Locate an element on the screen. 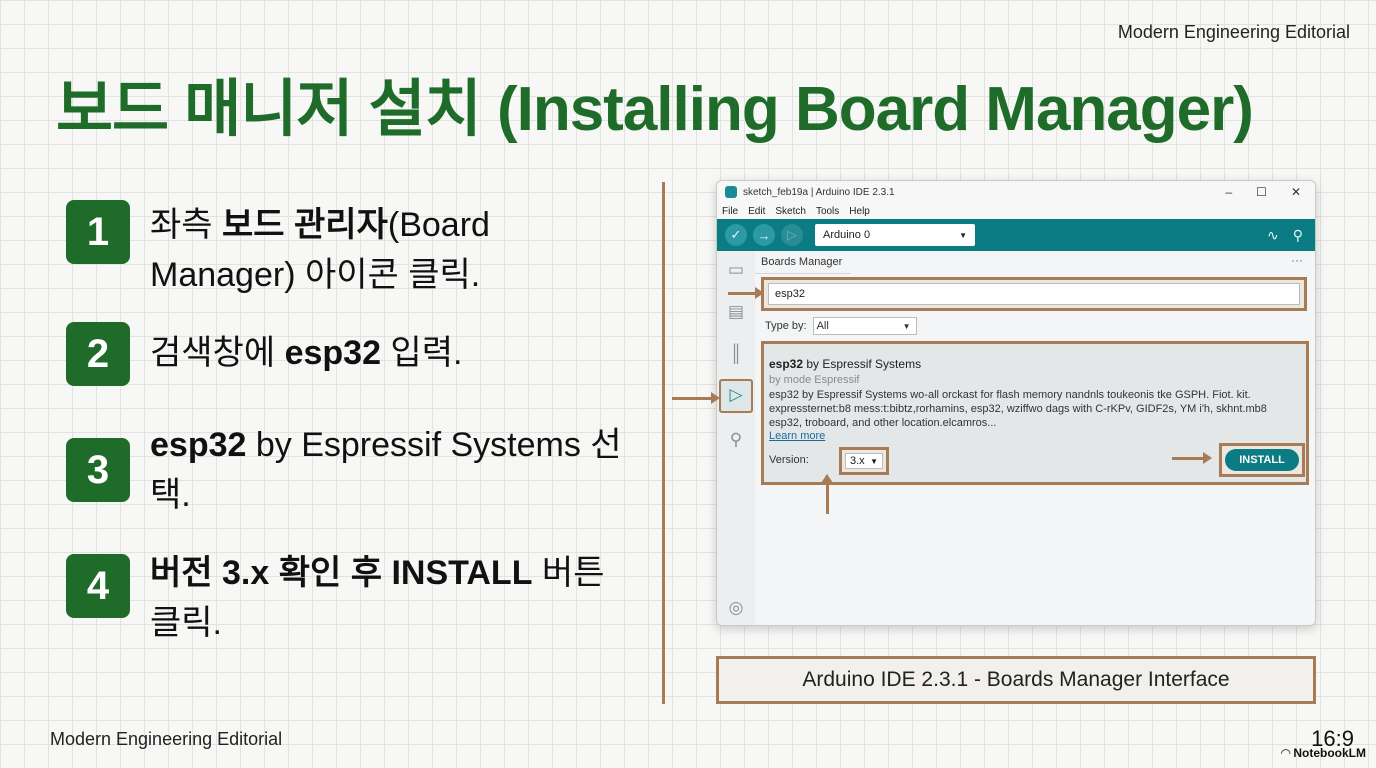  install-highlight: INSTALL is located at coordinates (1262, 460).